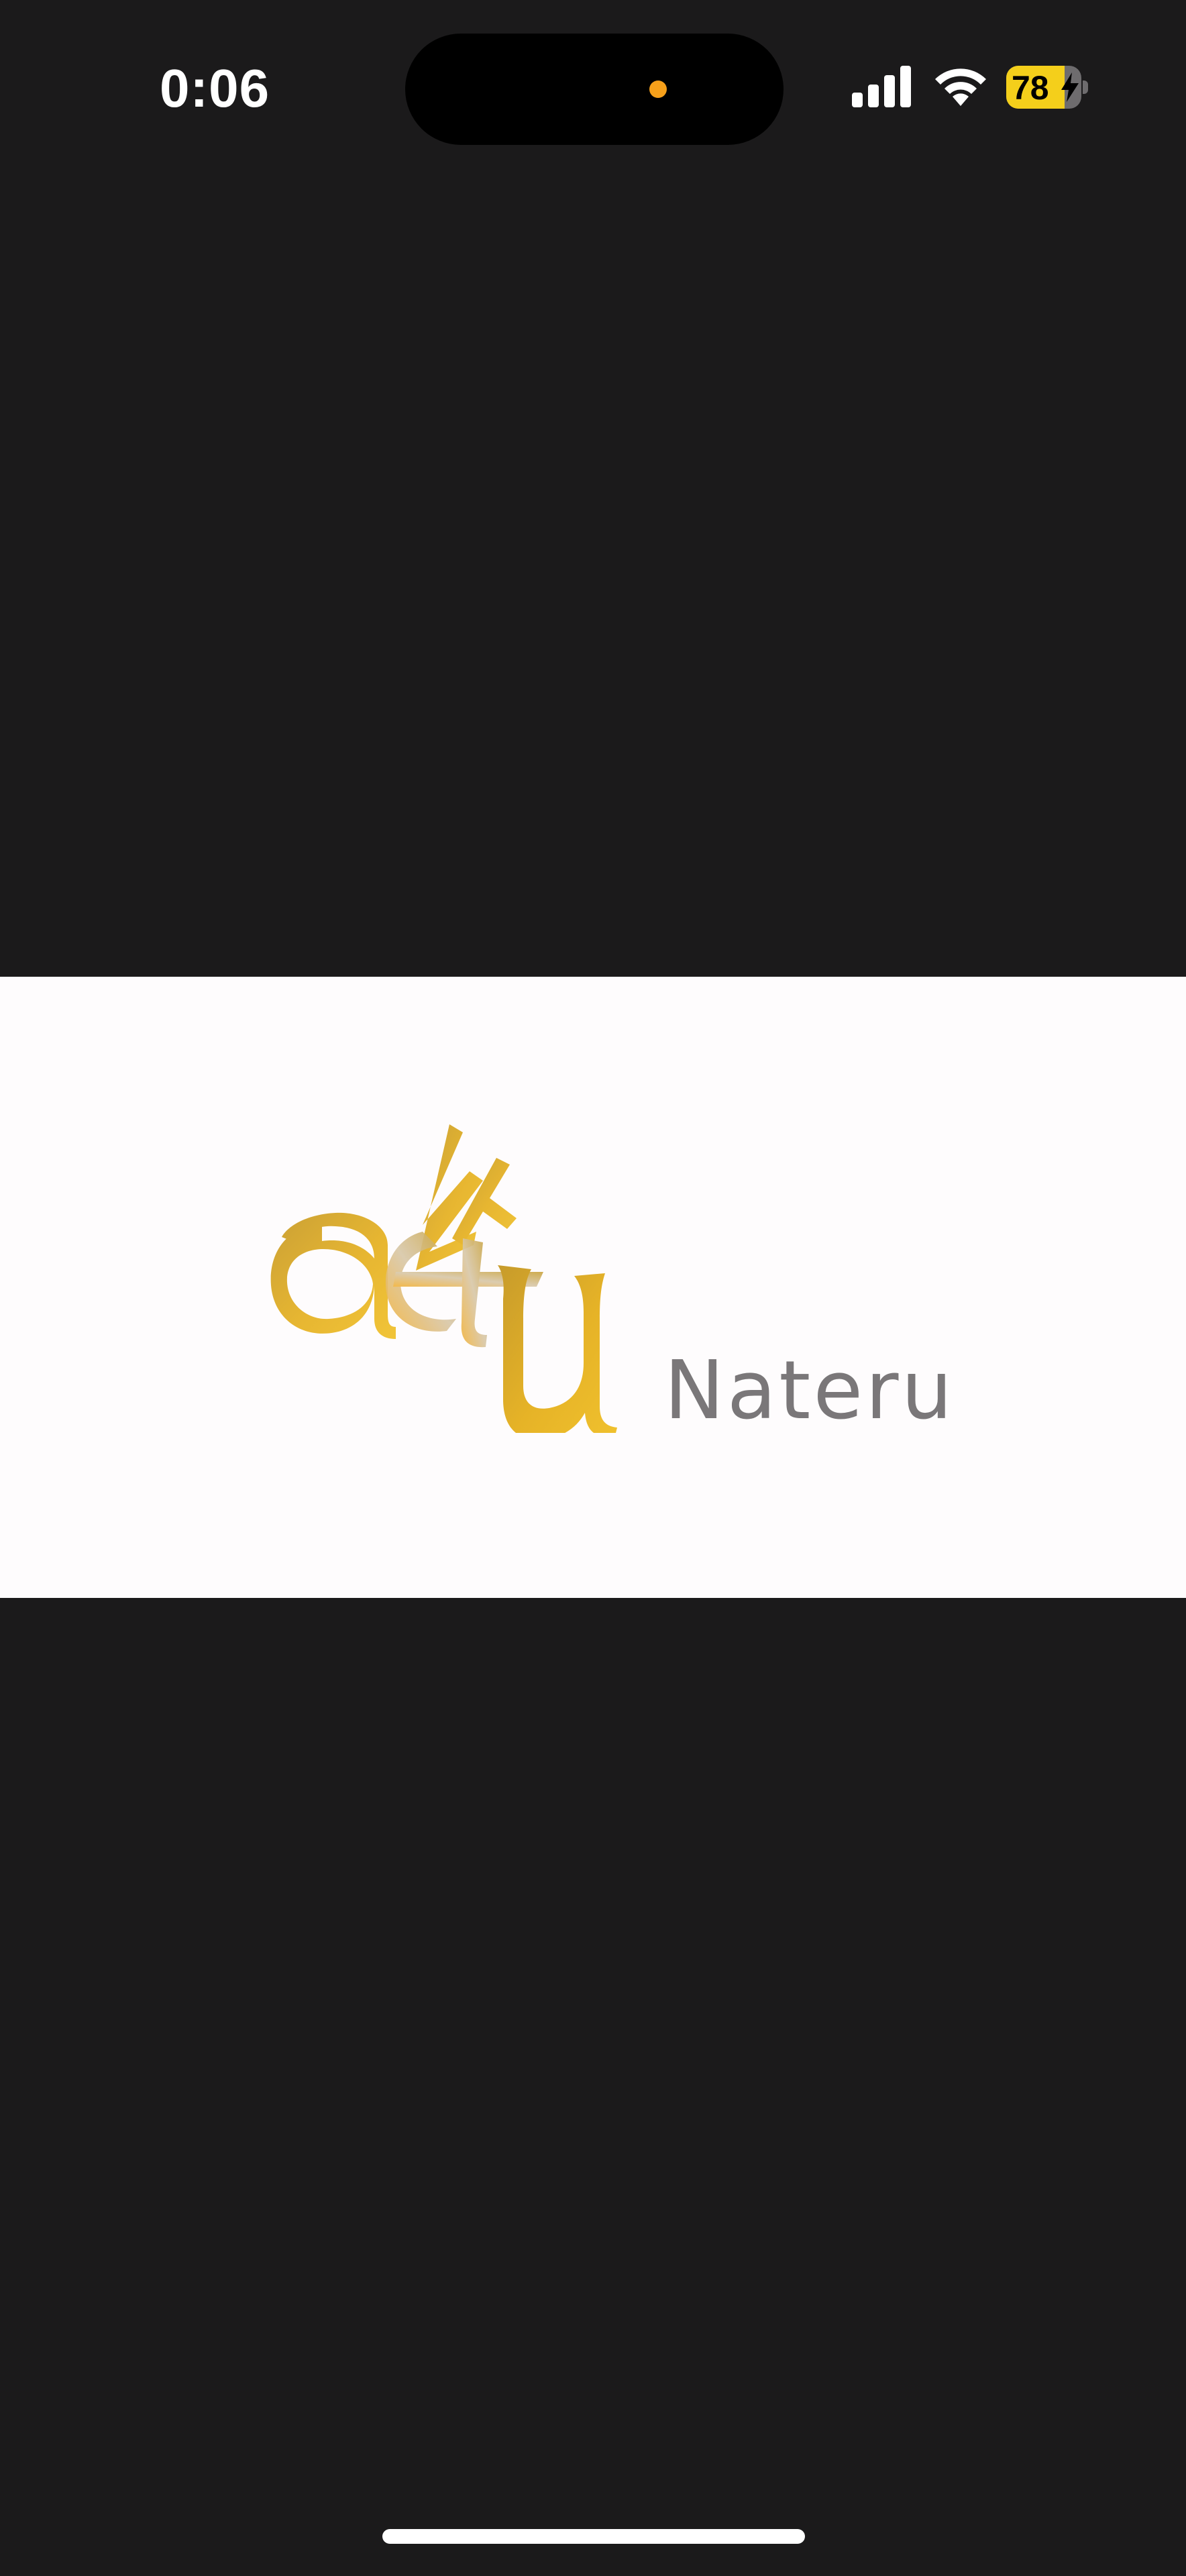 This screenshot has width=1186, height=2576. What do you see at coordinates (881, 86) in the screenshot?
I see `signal-icon` at bounding box center [881, 86].